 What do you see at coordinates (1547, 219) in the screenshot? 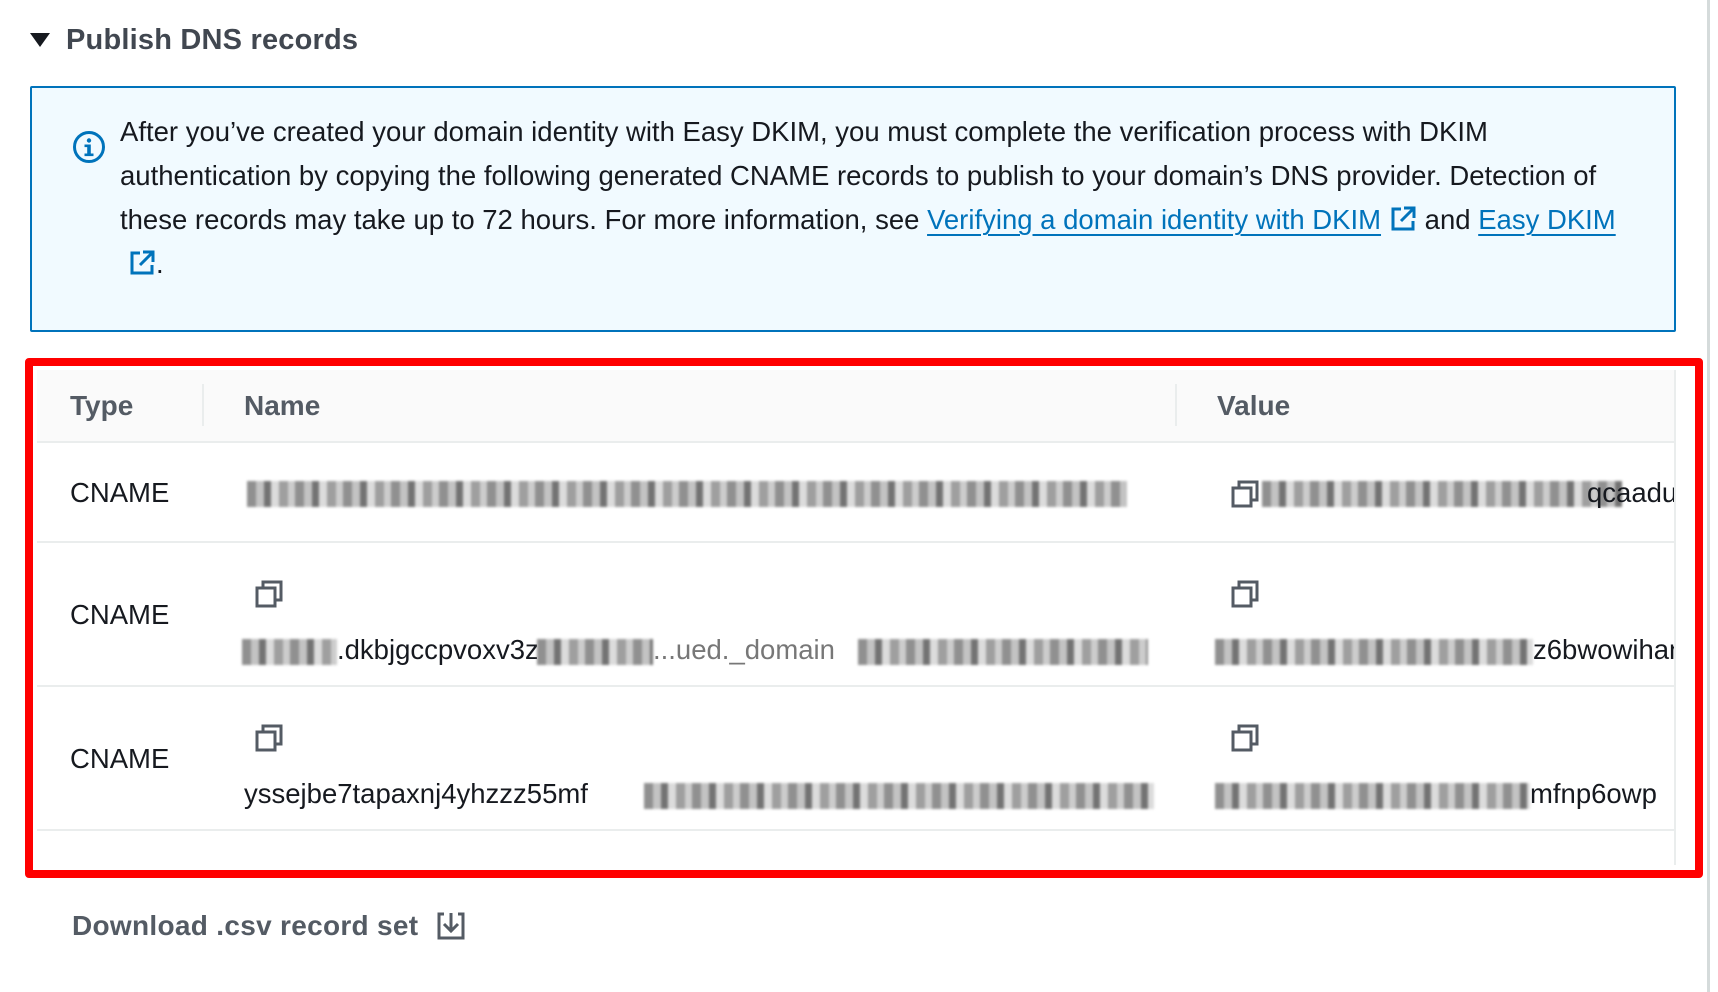
I see `link-label: Easy DKIM` at bounding box center [1547, 219].